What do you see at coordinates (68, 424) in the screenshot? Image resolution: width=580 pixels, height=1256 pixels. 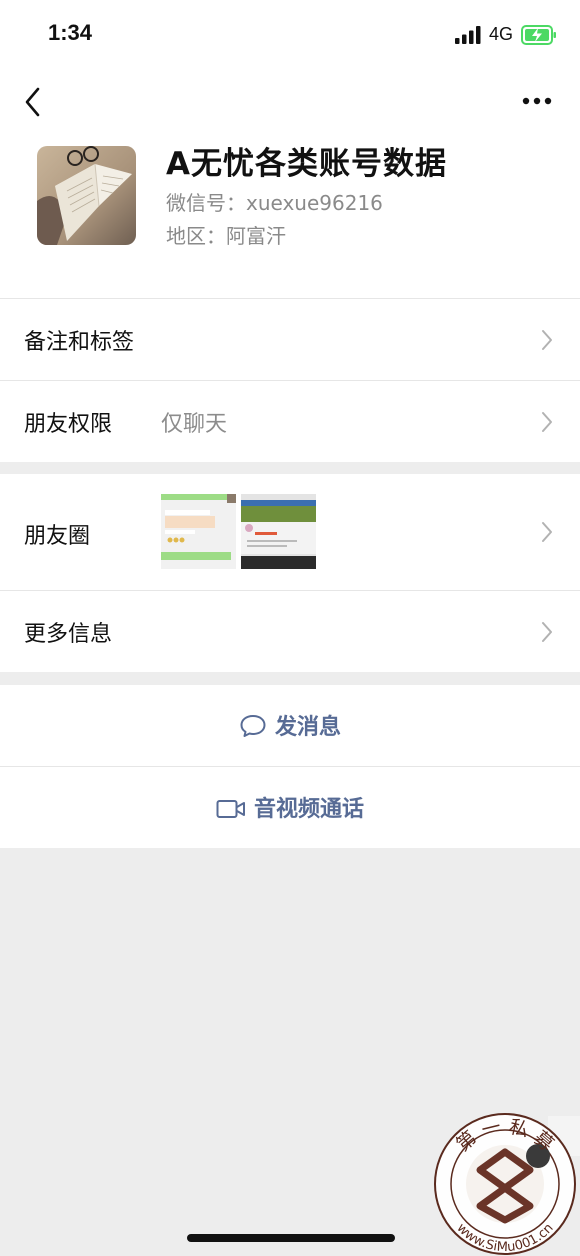 I see `row-label: 朋友权限` at bounding box center [68, 424].